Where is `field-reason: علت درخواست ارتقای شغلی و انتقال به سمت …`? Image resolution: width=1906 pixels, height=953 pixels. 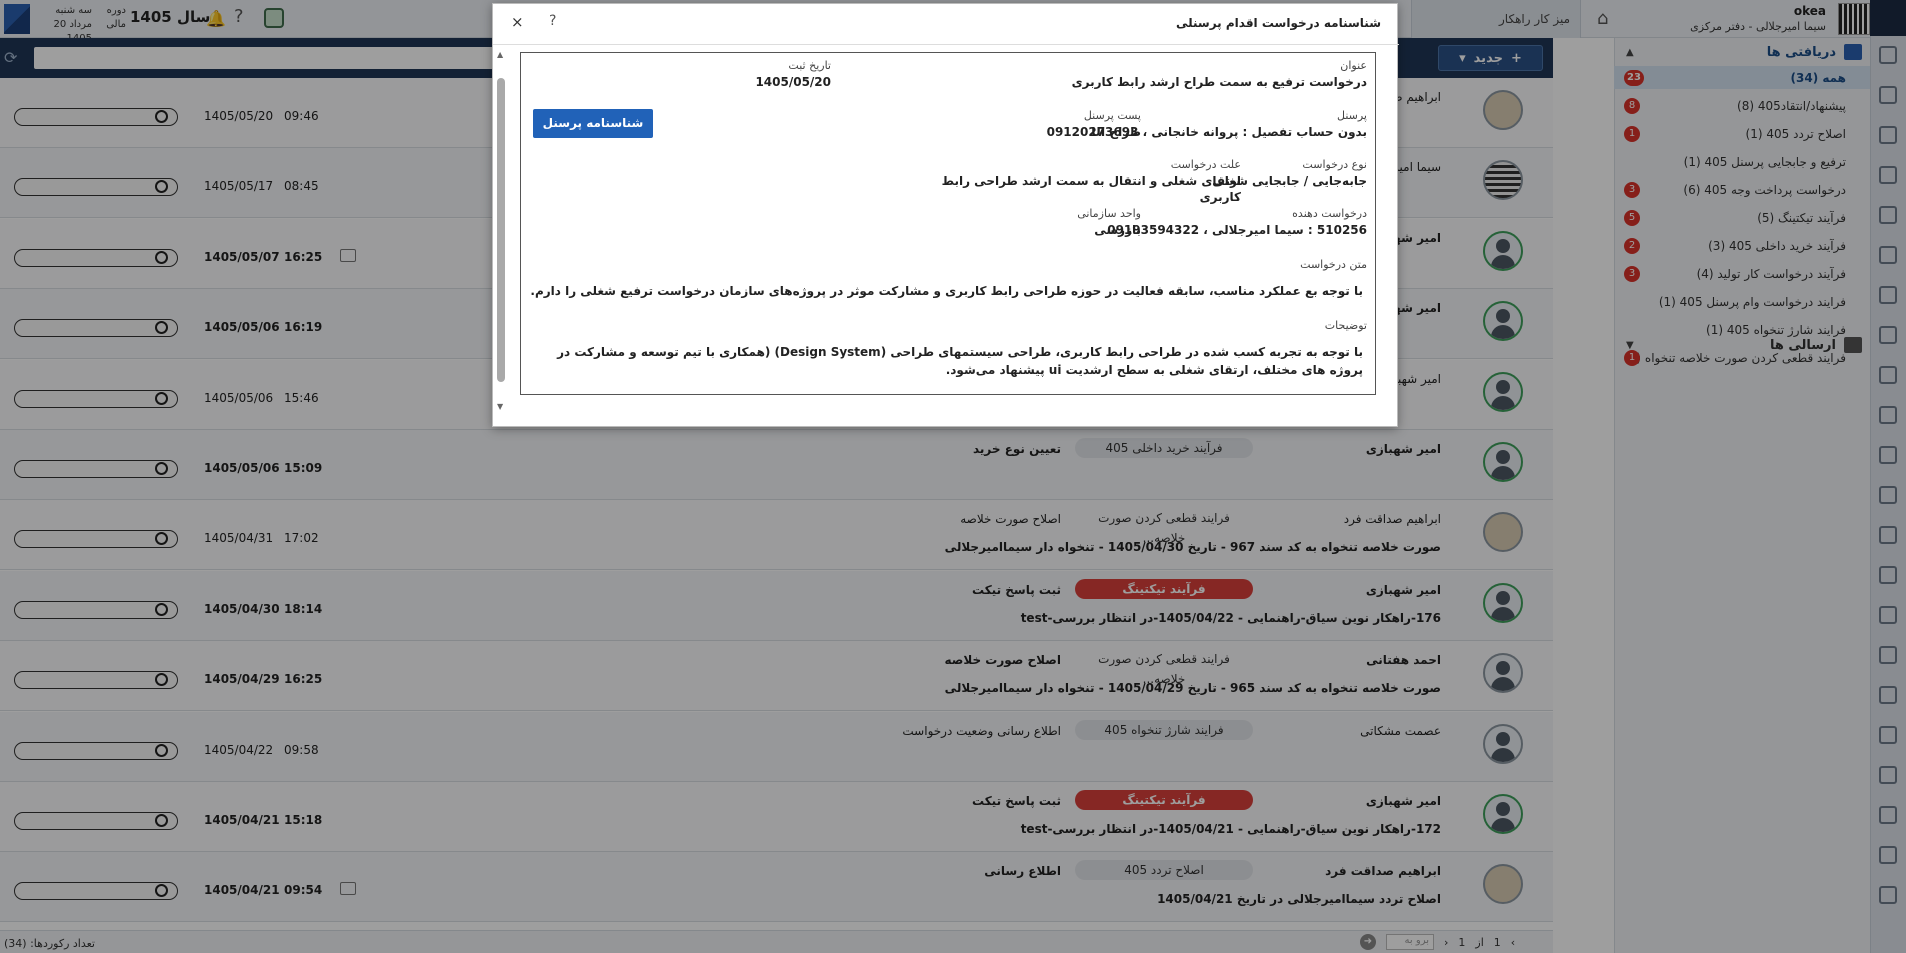
field-reason: علت درخواست ارتقای شغلی و انتقال به سمت … is located at coordinates (1091, 181).